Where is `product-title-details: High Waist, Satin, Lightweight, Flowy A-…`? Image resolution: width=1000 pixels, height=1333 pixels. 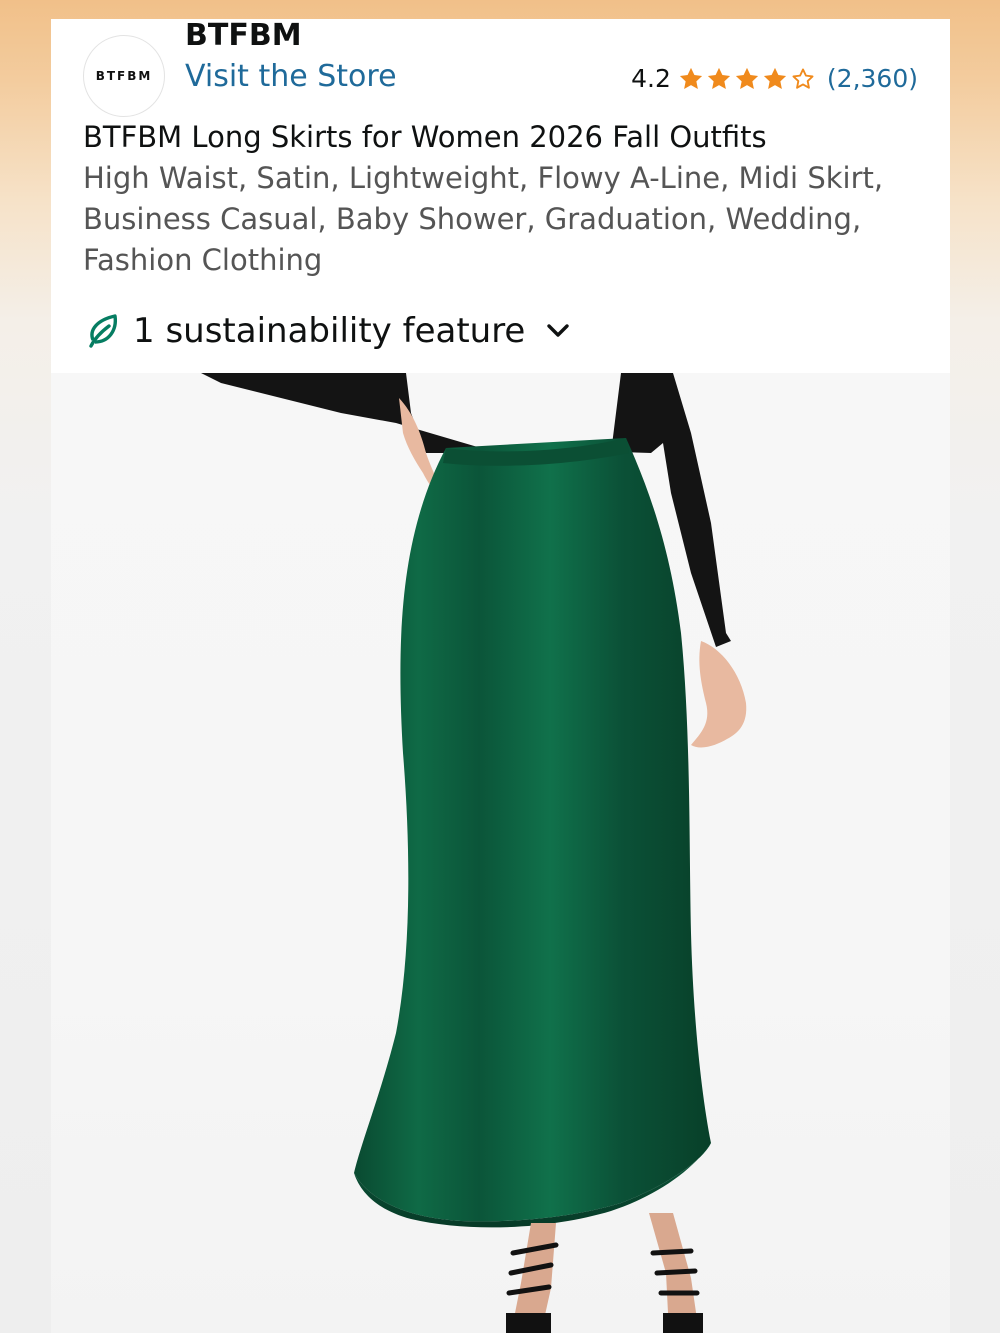
product-title-details: High Waist, Satin, Lightweight, Flowy A-… is located at coordinates (483, 219).